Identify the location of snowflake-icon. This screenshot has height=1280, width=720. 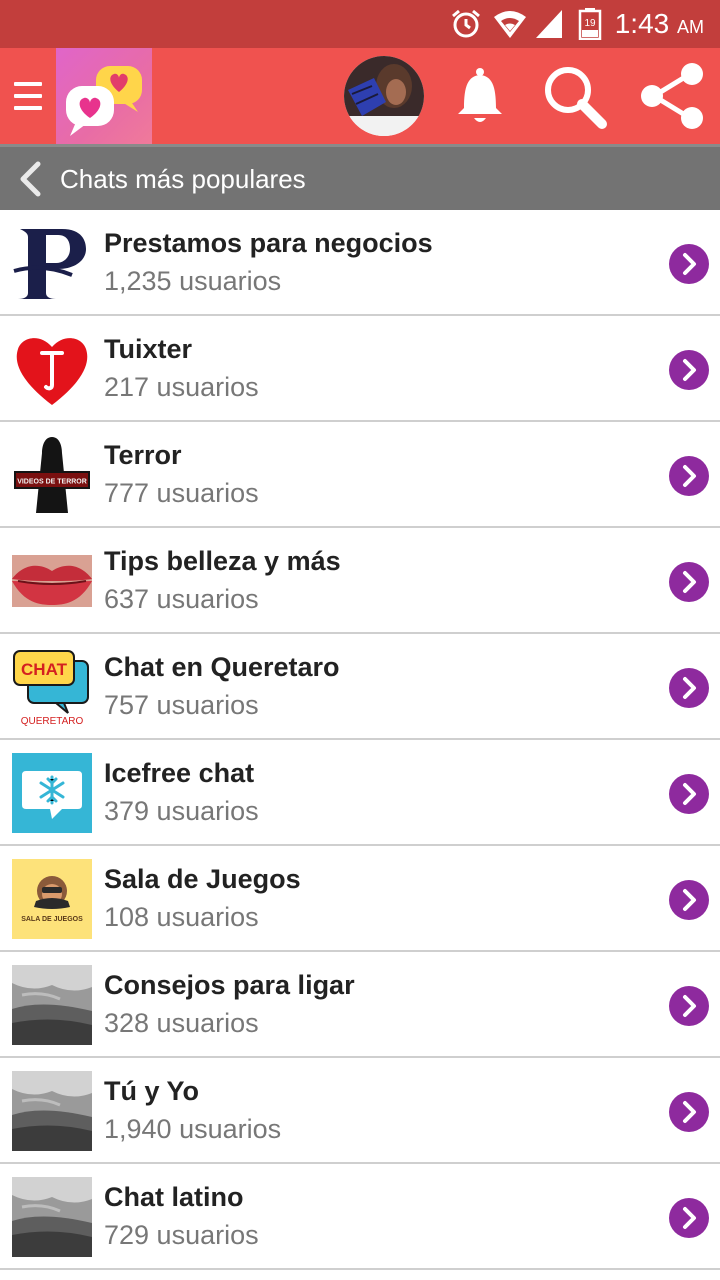
(52, 793).